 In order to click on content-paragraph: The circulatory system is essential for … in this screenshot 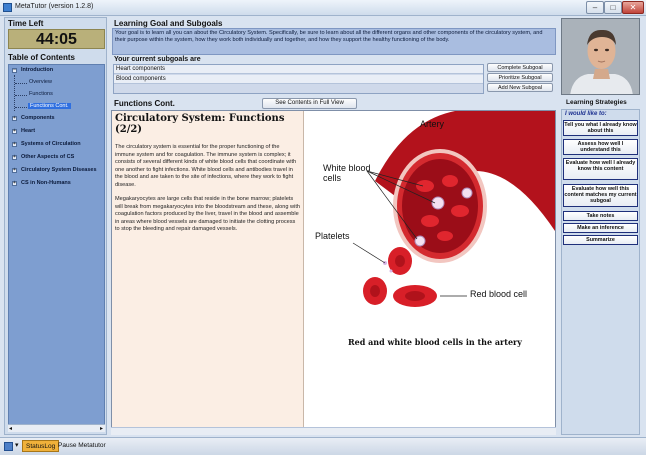, I will do `click(206, 166)`.